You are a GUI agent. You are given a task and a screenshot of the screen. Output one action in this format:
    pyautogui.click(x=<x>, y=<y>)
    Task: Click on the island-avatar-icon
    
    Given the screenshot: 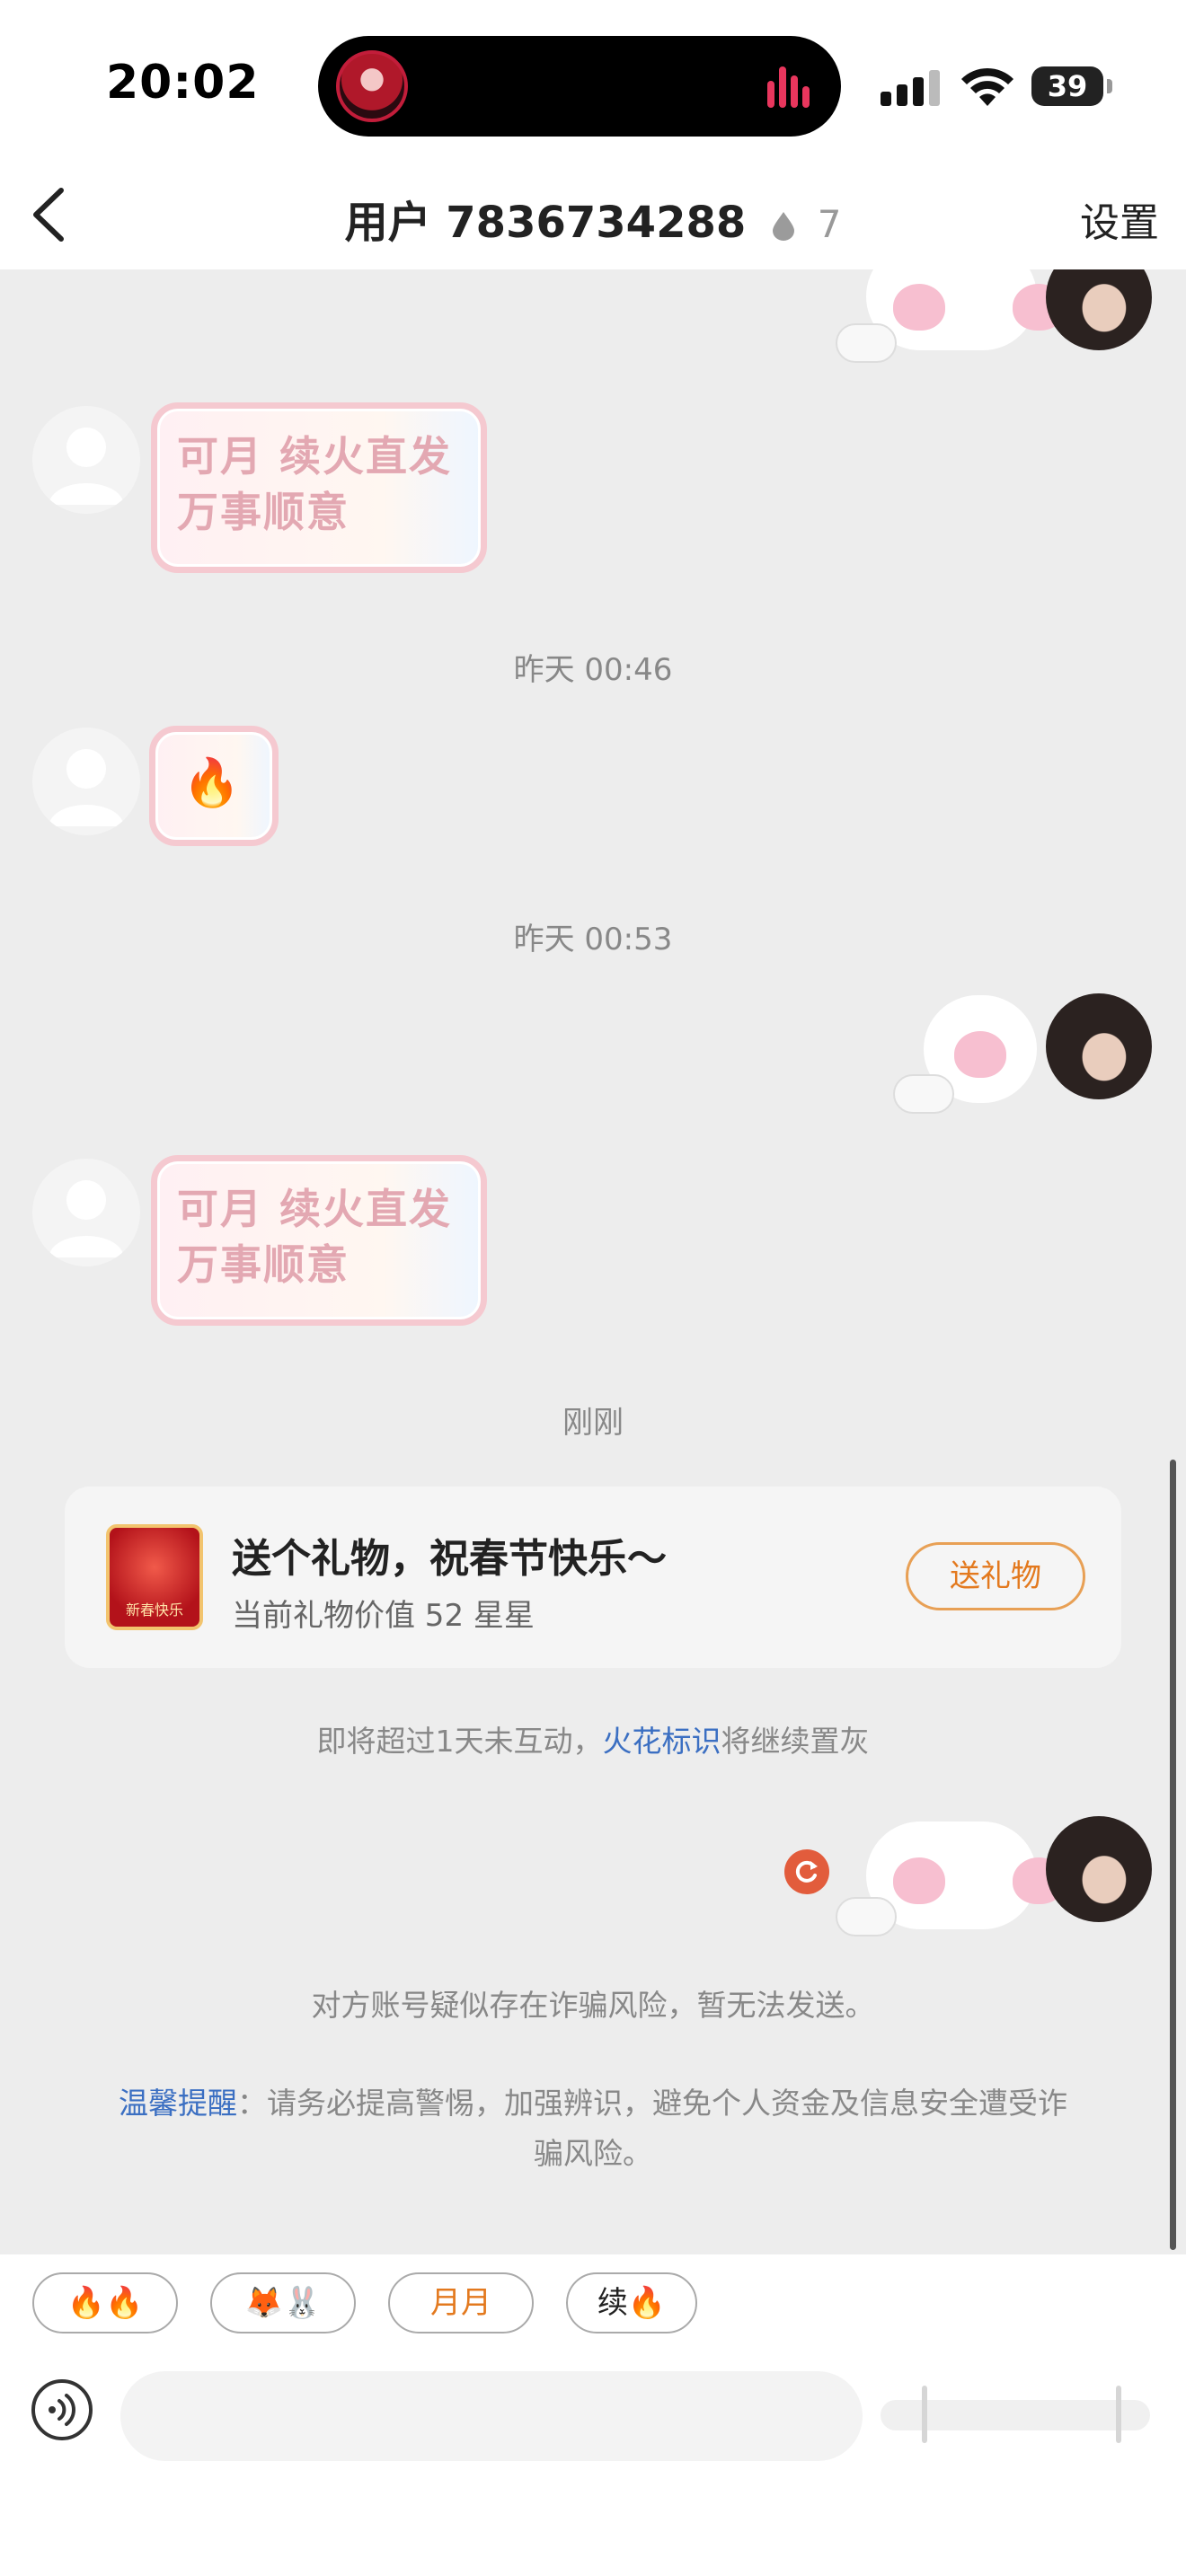 What is the action you would take?
    pyautogui.click(x=372, y=86)
    